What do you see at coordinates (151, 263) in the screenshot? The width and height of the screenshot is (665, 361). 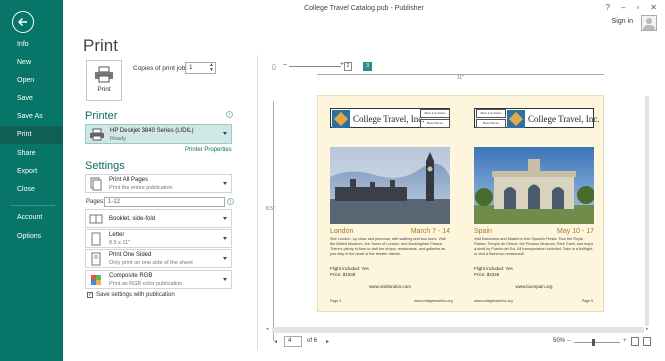 I see `sides-subtitle: Only print on one side of the sheet` at bounding box center [151, 263].